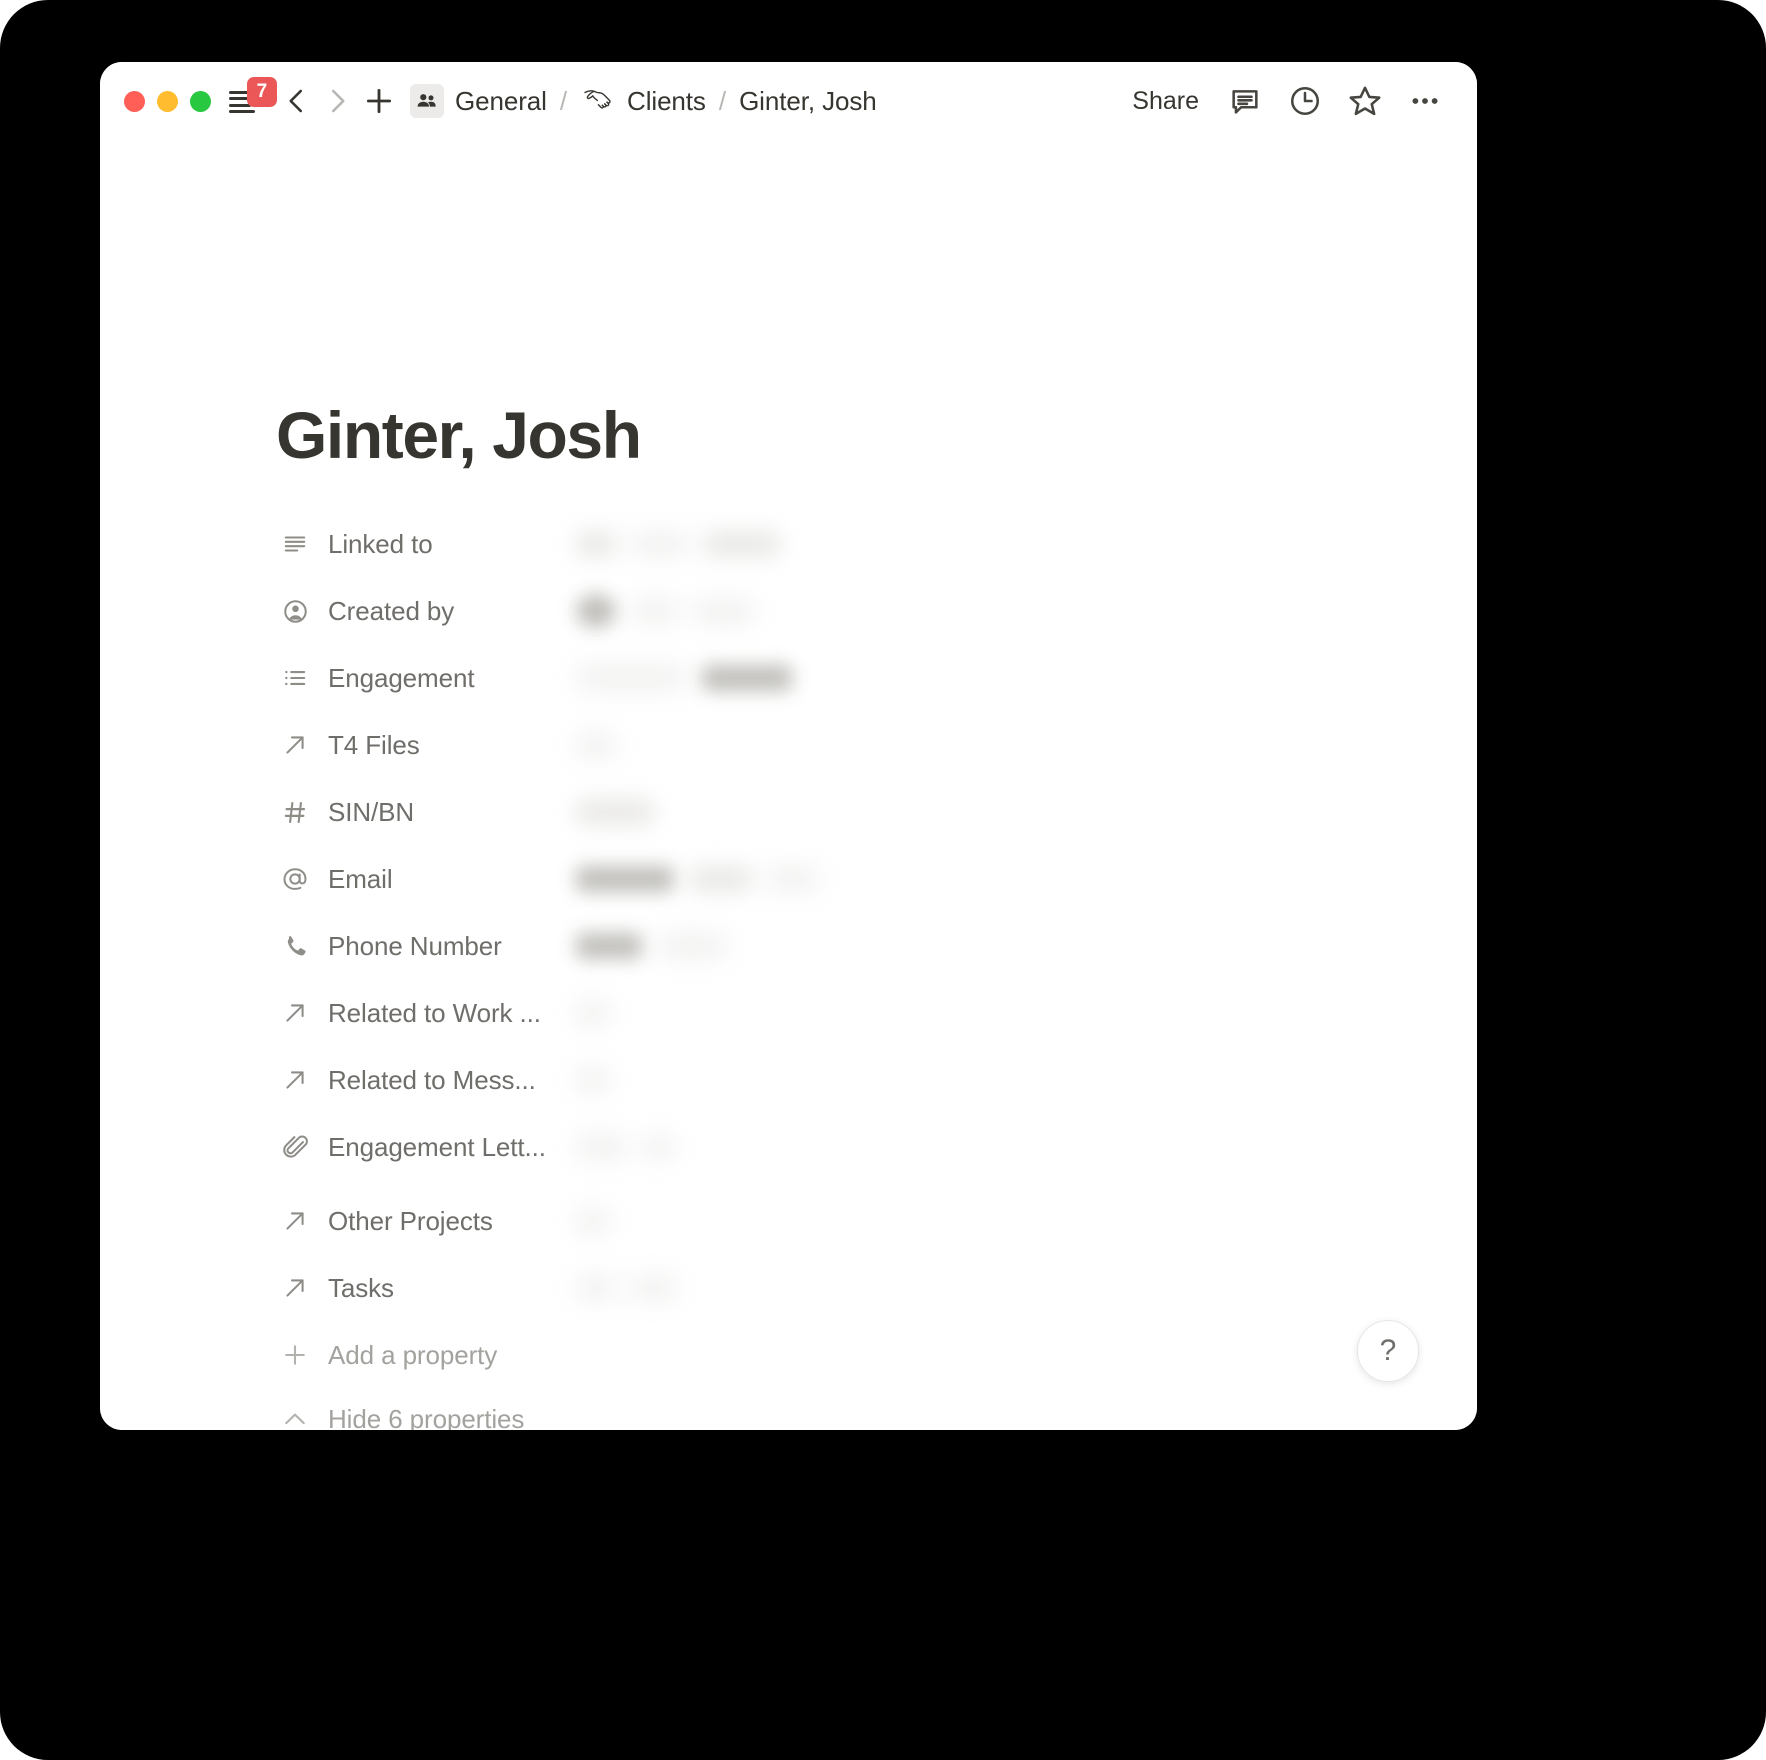 This screenshot has width=1766, height=1760. I want to click on page-title: Ginter, Josh, so click(459, 435).